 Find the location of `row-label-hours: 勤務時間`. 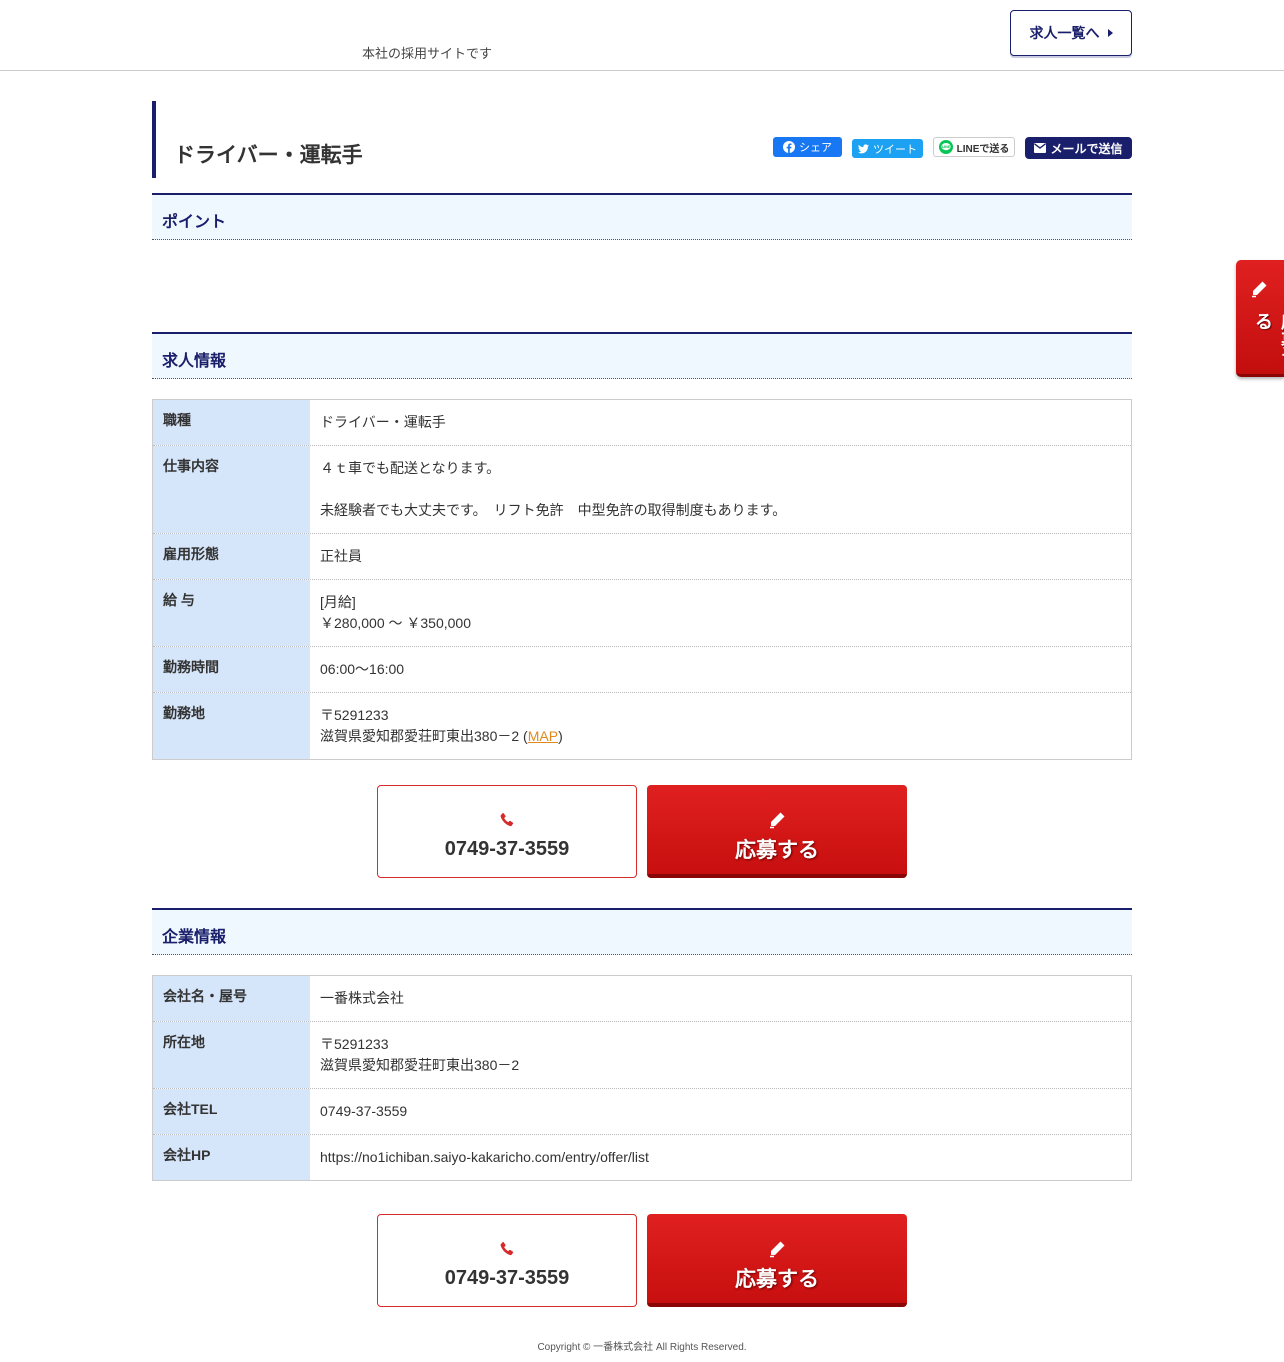

row-label-hours: 勤務時間 is located at coordinates (231, 669).